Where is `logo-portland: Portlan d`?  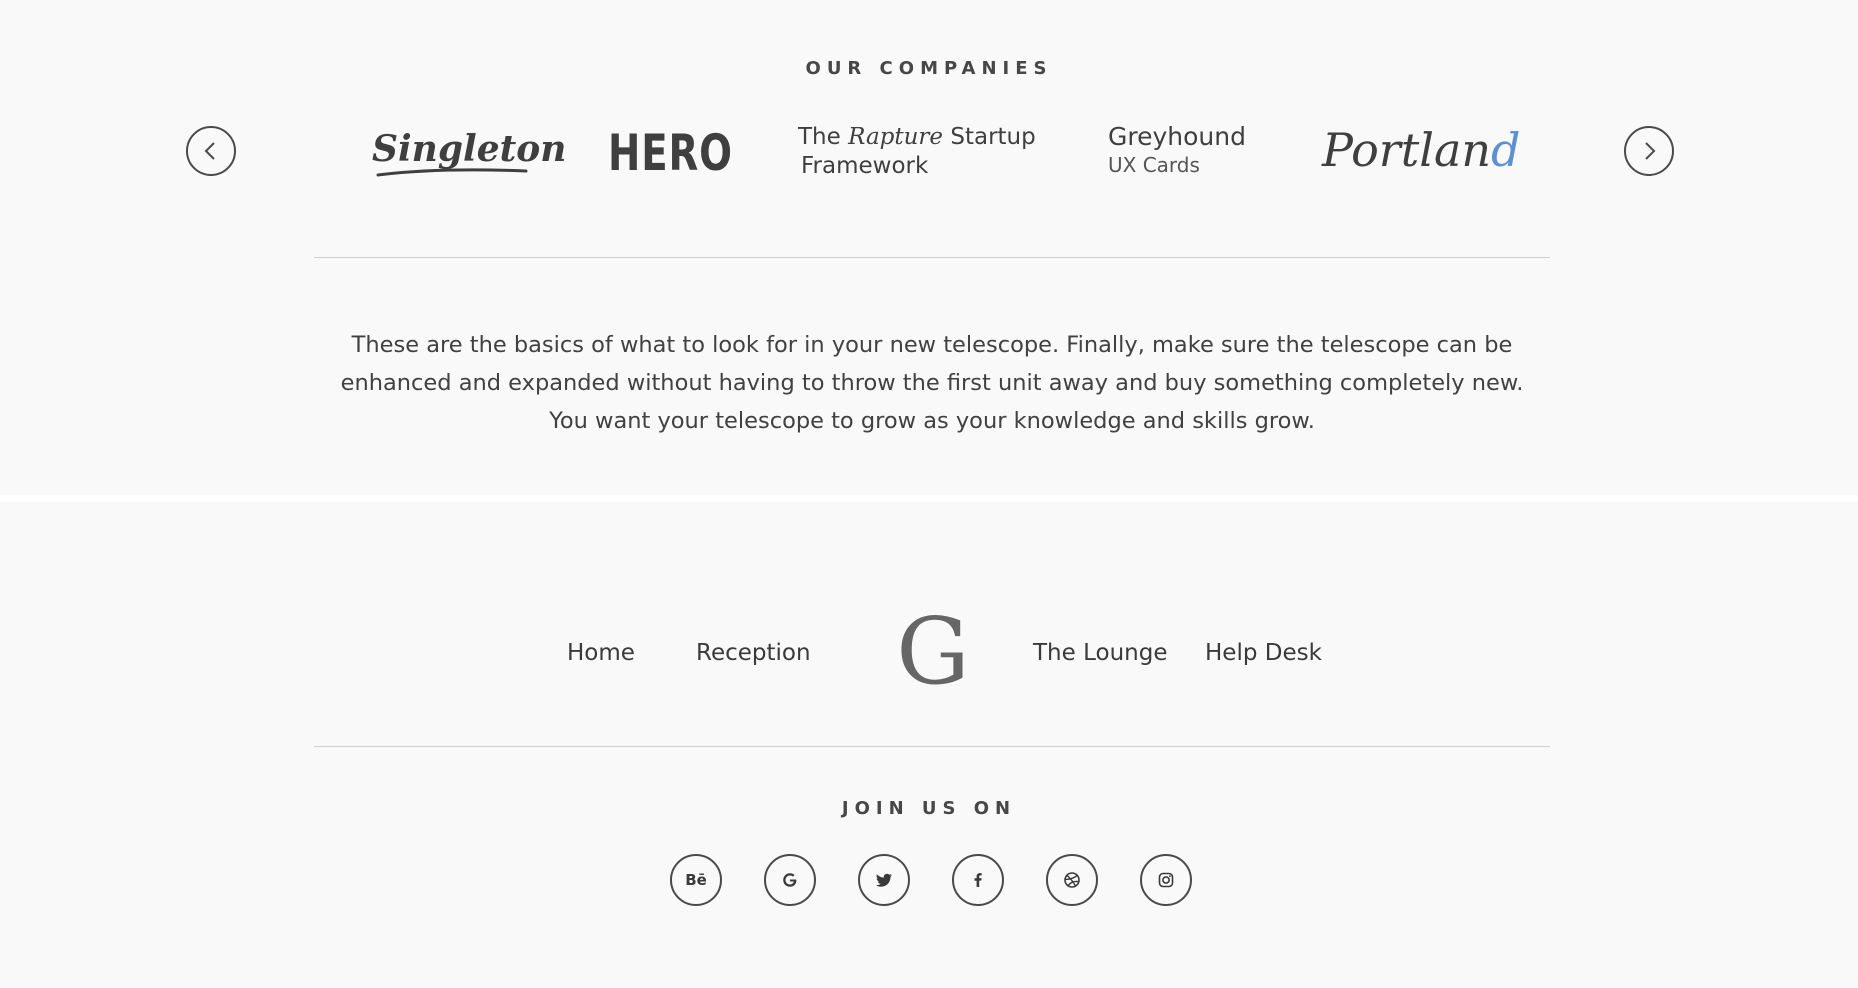
logo-portland: Portlan d is located at coordinates (1421, 150).